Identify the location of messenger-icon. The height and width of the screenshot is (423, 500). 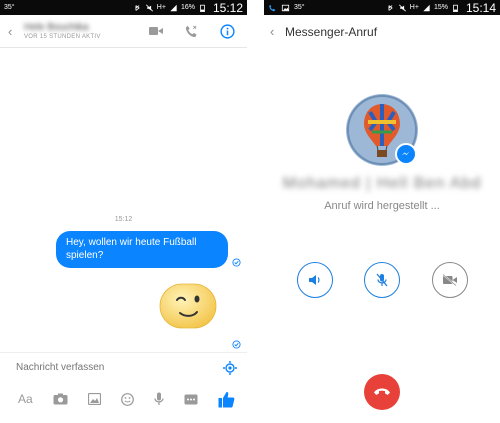
(405, 153).